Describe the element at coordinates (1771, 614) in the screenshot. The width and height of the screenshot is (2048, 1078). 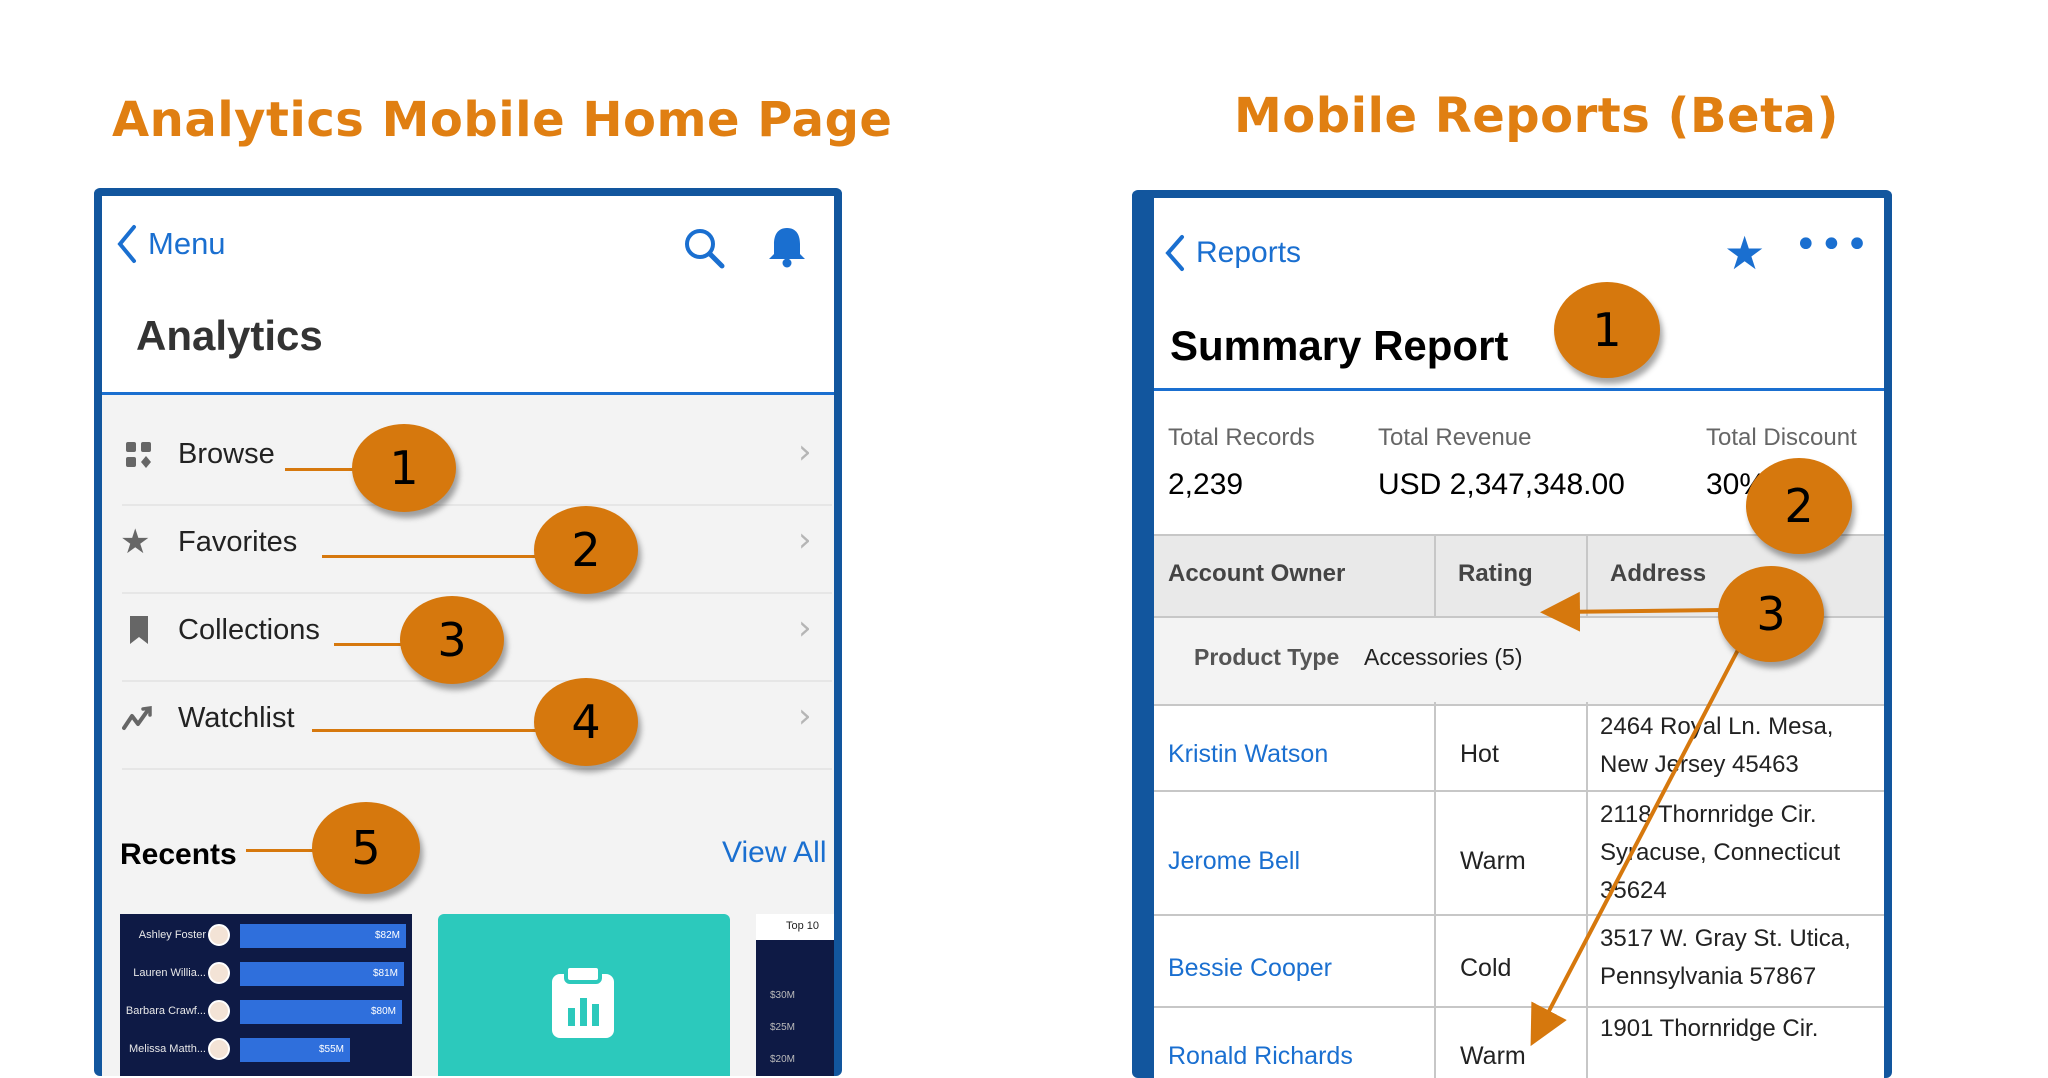
I see `callout-badge: 3` at that location.